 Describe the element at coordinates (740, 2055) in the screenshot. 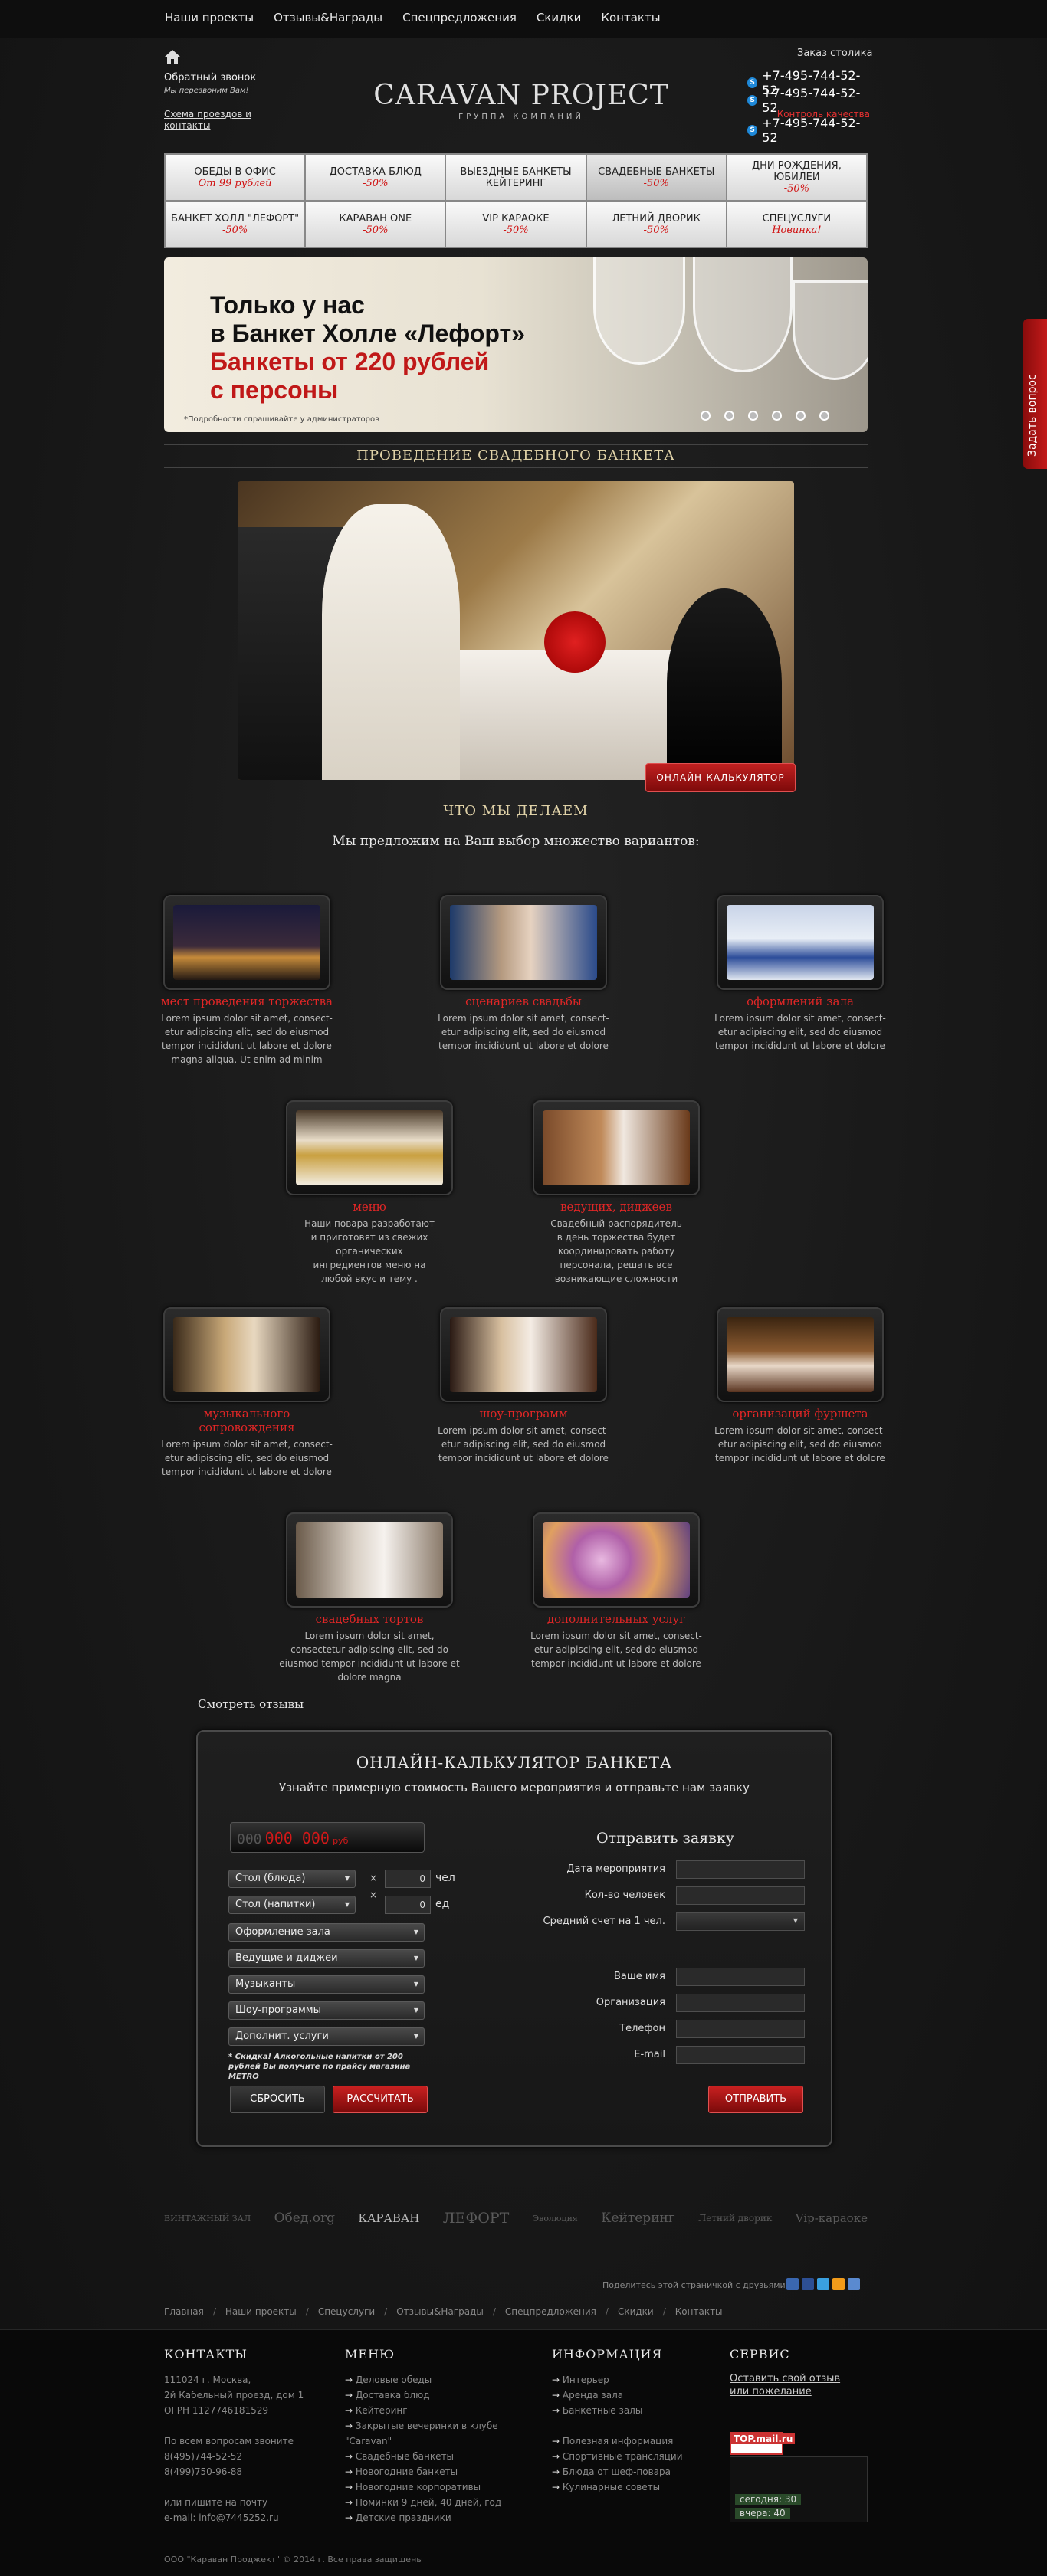

I see `email-input` at that location.